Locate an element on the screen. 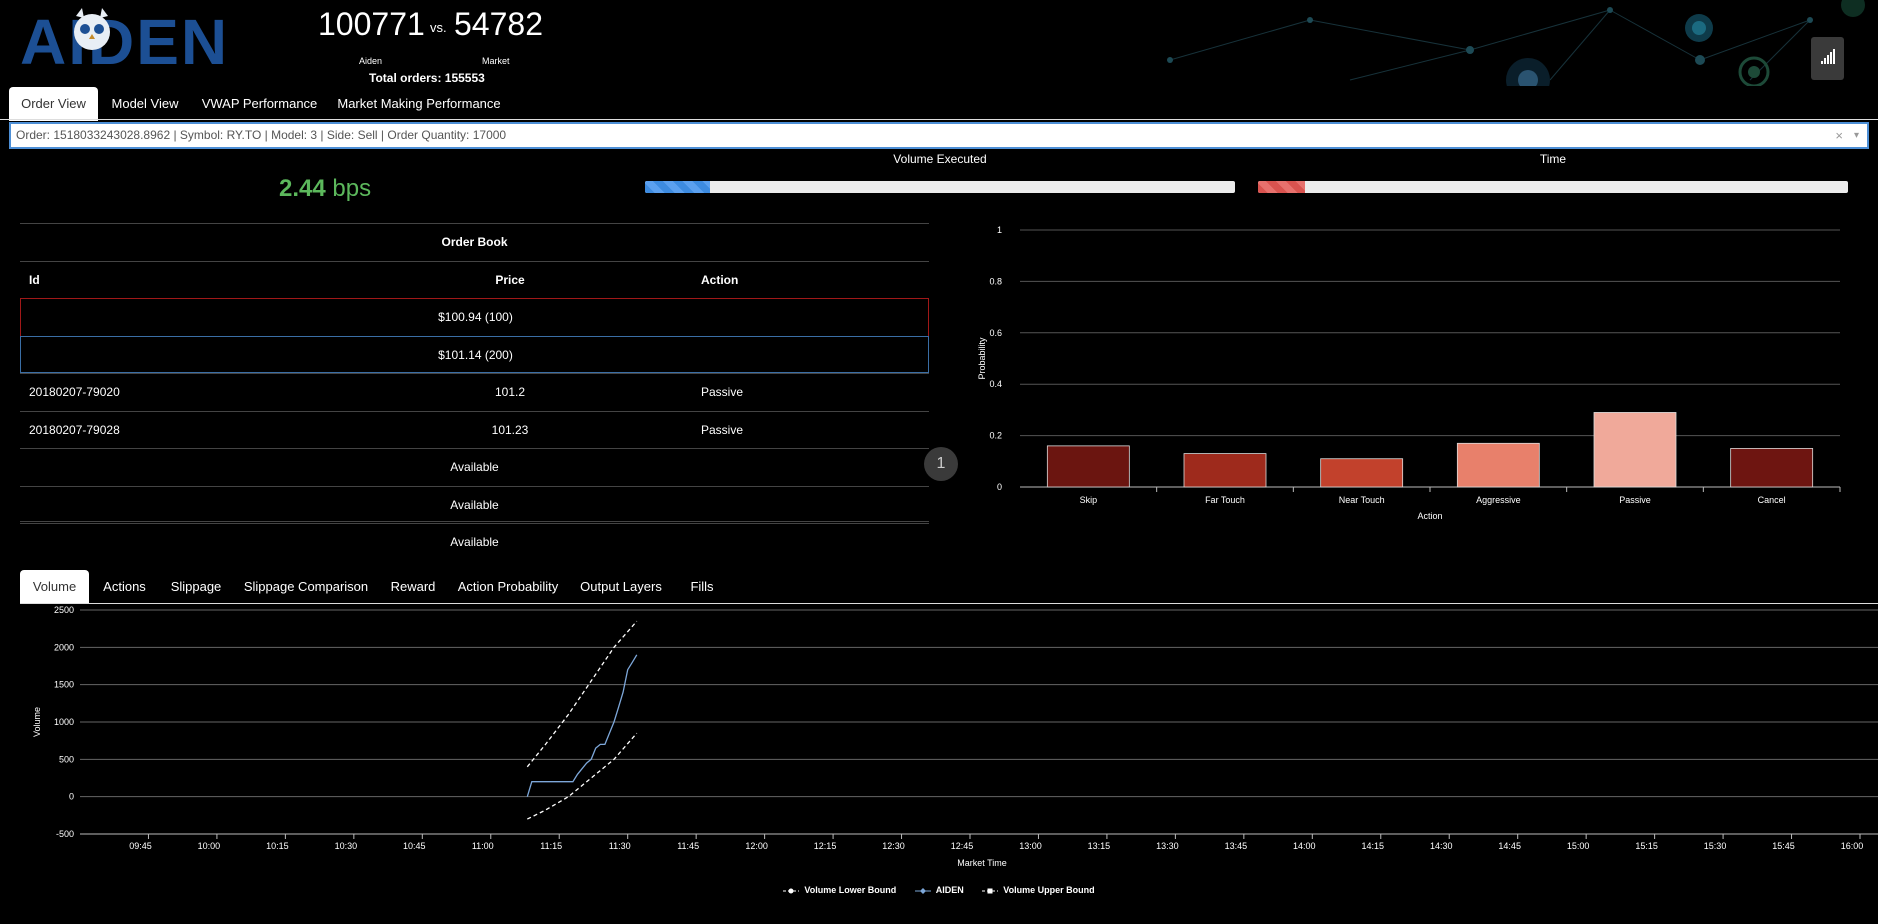  x-tick-label: 10:45 is located at coordinates (414, 846).